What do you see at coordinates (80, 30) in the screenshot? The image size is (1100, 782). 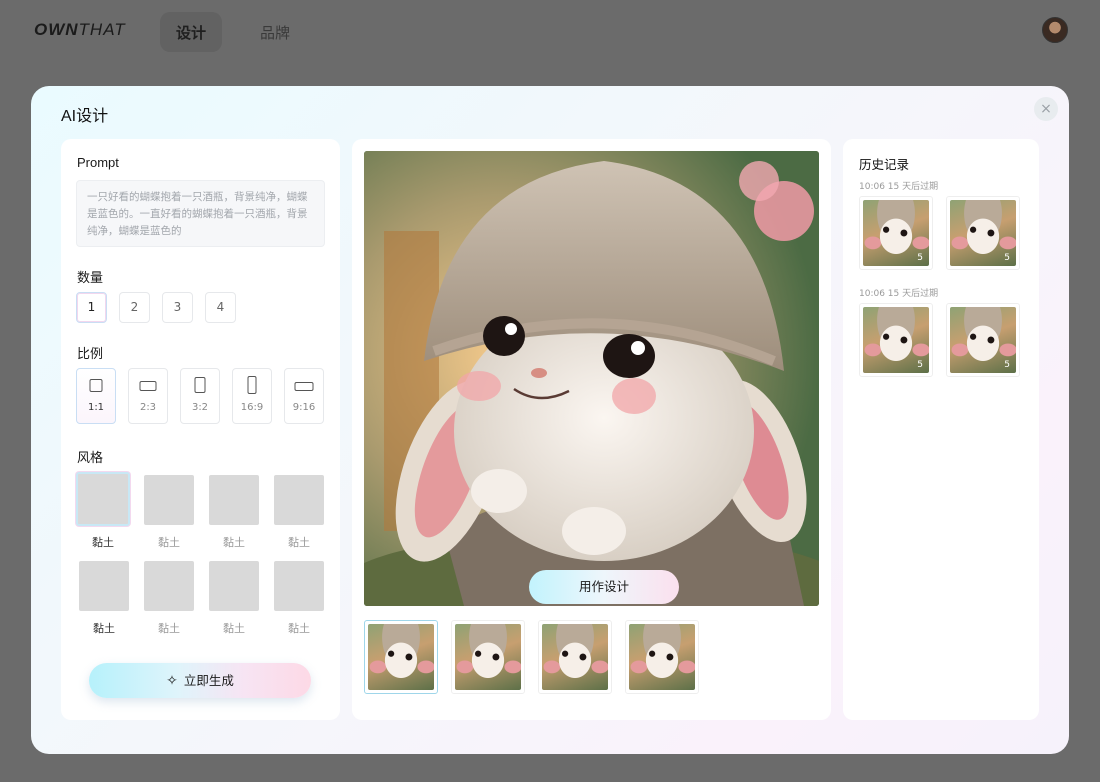 I see `logo: OWNTHAT` at bounding box center [80, 30].